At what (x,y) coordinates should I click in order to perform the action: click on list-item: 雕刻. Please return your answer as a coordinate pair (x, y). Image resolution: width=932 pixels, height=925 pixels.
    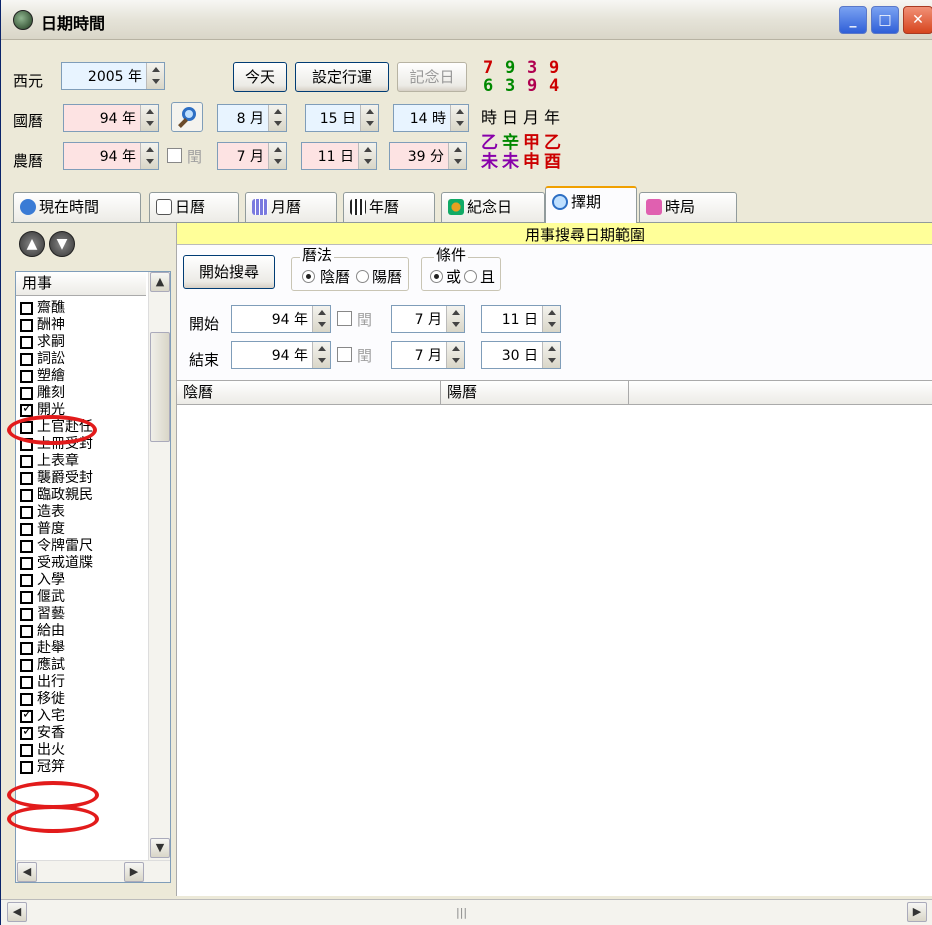
    Looking at the image, I should click on (83, 393).